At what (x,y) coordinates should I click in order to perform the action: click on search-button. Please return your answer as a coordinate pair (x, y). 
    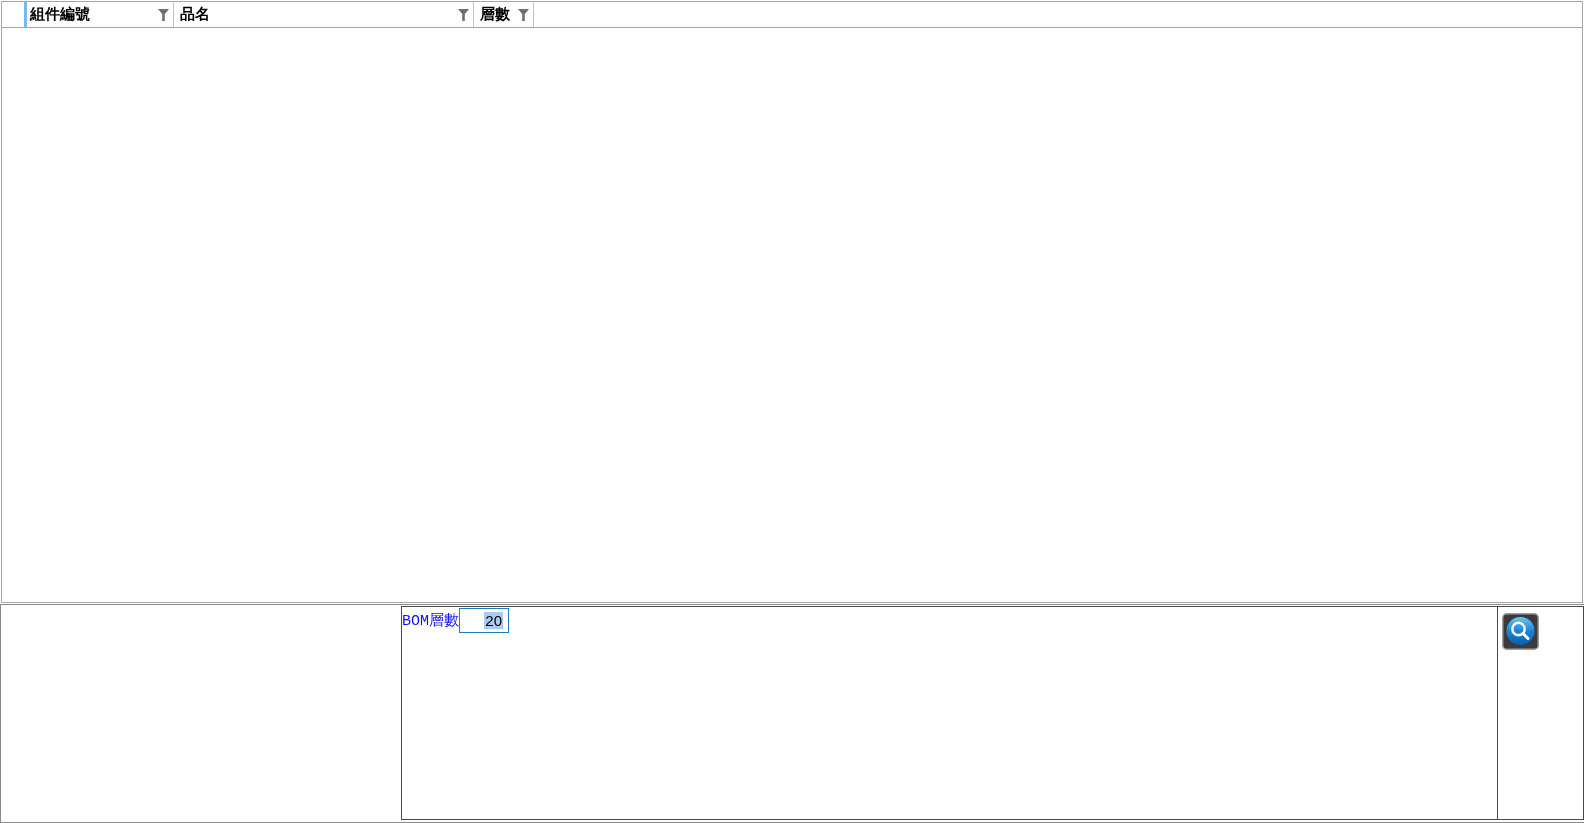
    Looking at the image, I should click on (1520, 631).